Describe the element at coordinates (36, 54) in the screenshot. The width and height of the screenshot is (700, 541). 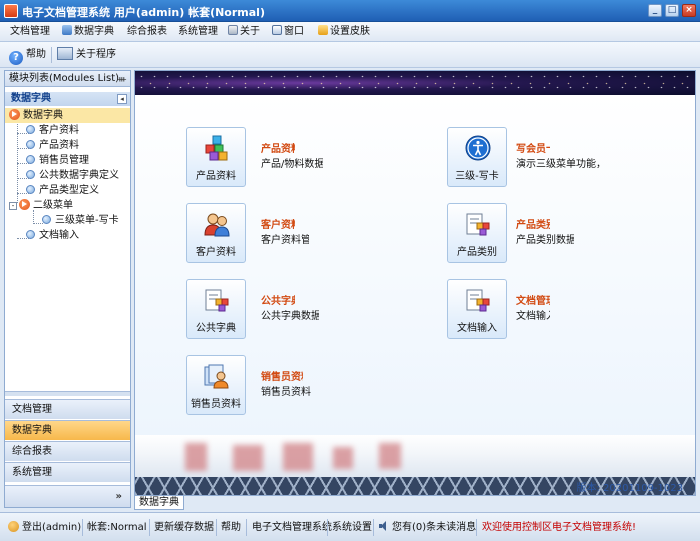
I see `help-label: 帮助` at that location.